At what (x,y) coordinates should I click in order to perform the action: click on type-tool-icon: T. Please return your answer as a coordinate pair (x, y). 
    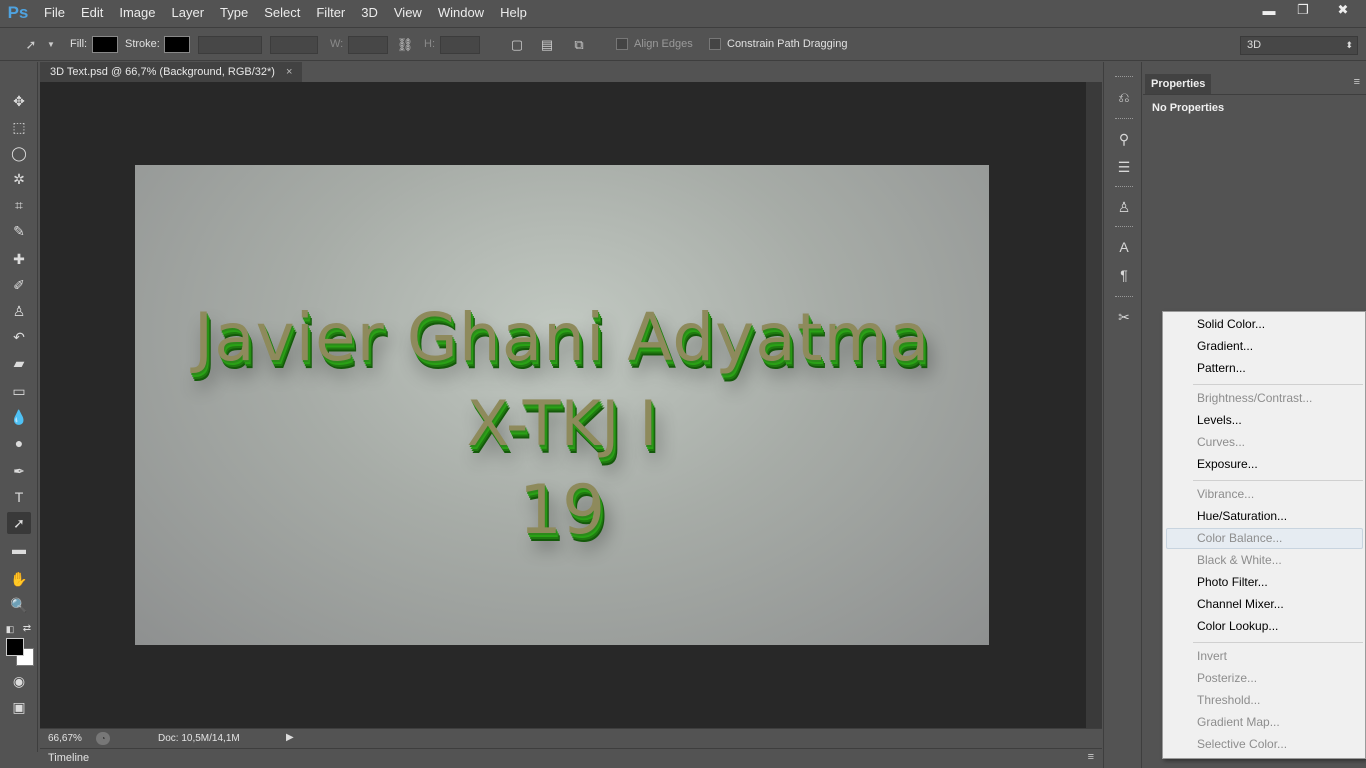
    Looking at the image, I should click on (19, 497).